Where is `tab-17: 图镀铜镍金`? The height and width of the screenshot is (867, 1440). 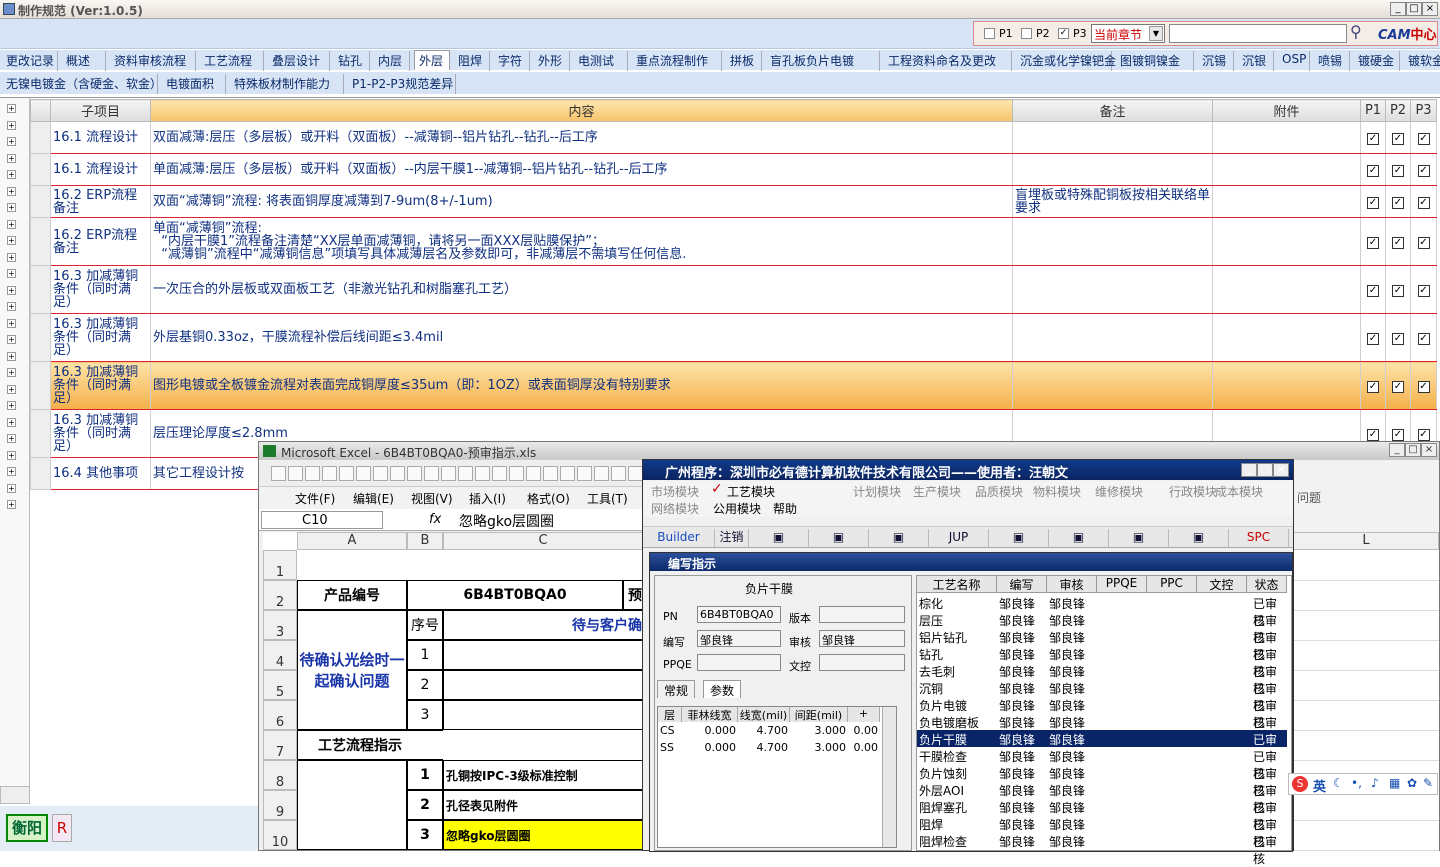 tab-17: 图镀铜镍金 is located at coordinates (1155, 61).